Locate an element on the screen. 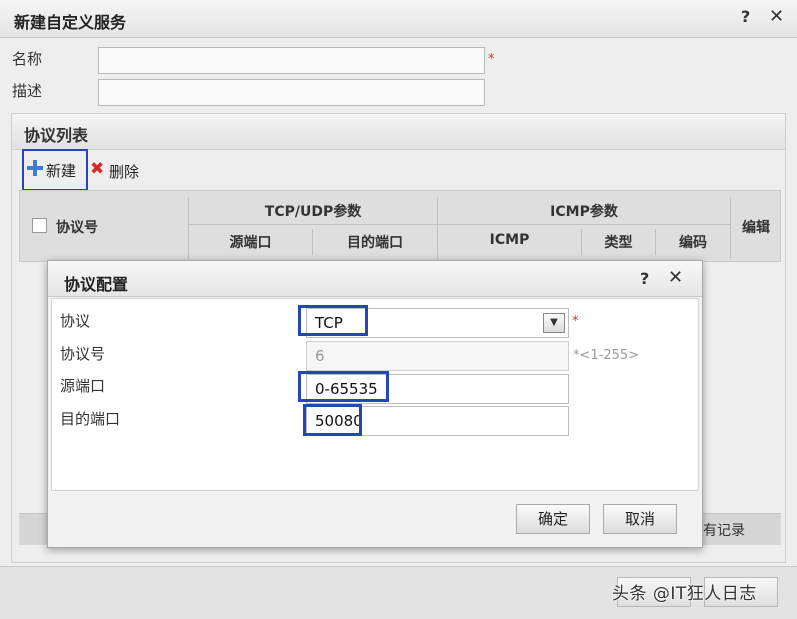  protocol-no-hint: *<1-255> is located at coordinates (606, 355).